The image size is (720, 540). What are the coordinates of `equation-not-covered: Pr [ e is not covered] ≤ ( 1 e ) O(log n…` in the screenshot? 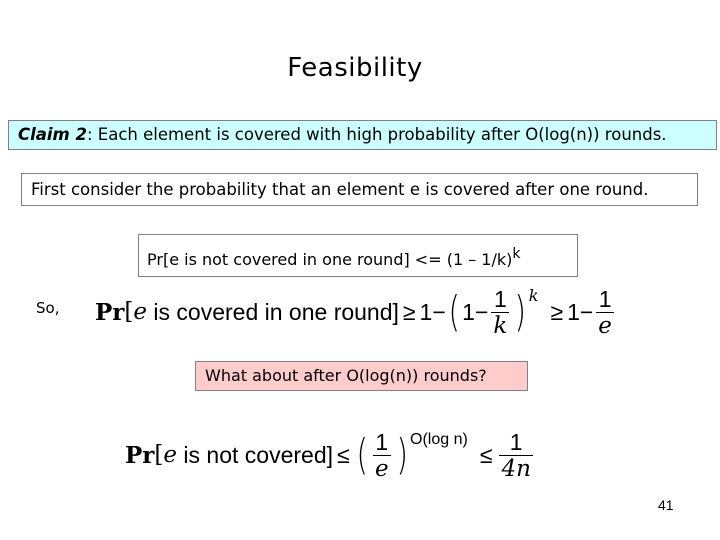 It's located at (330, 455).